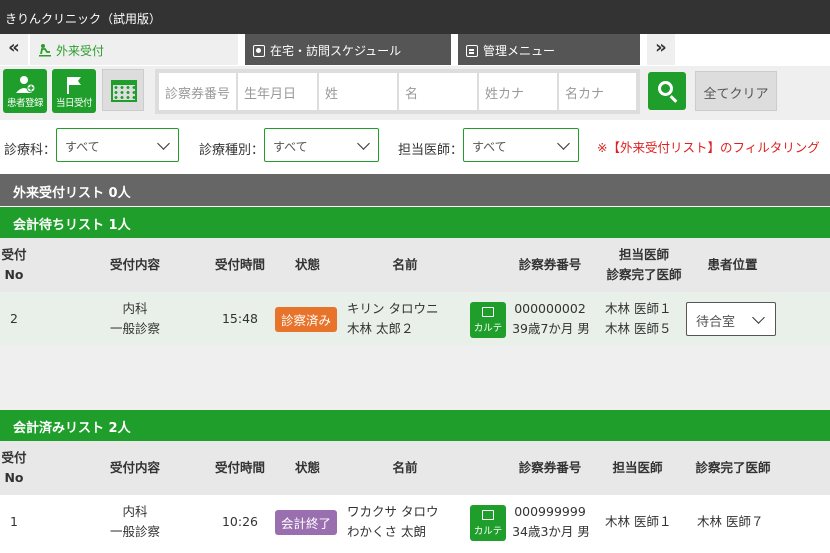  I want to click on first-kana-input: 名カナ, so click(598, 91).